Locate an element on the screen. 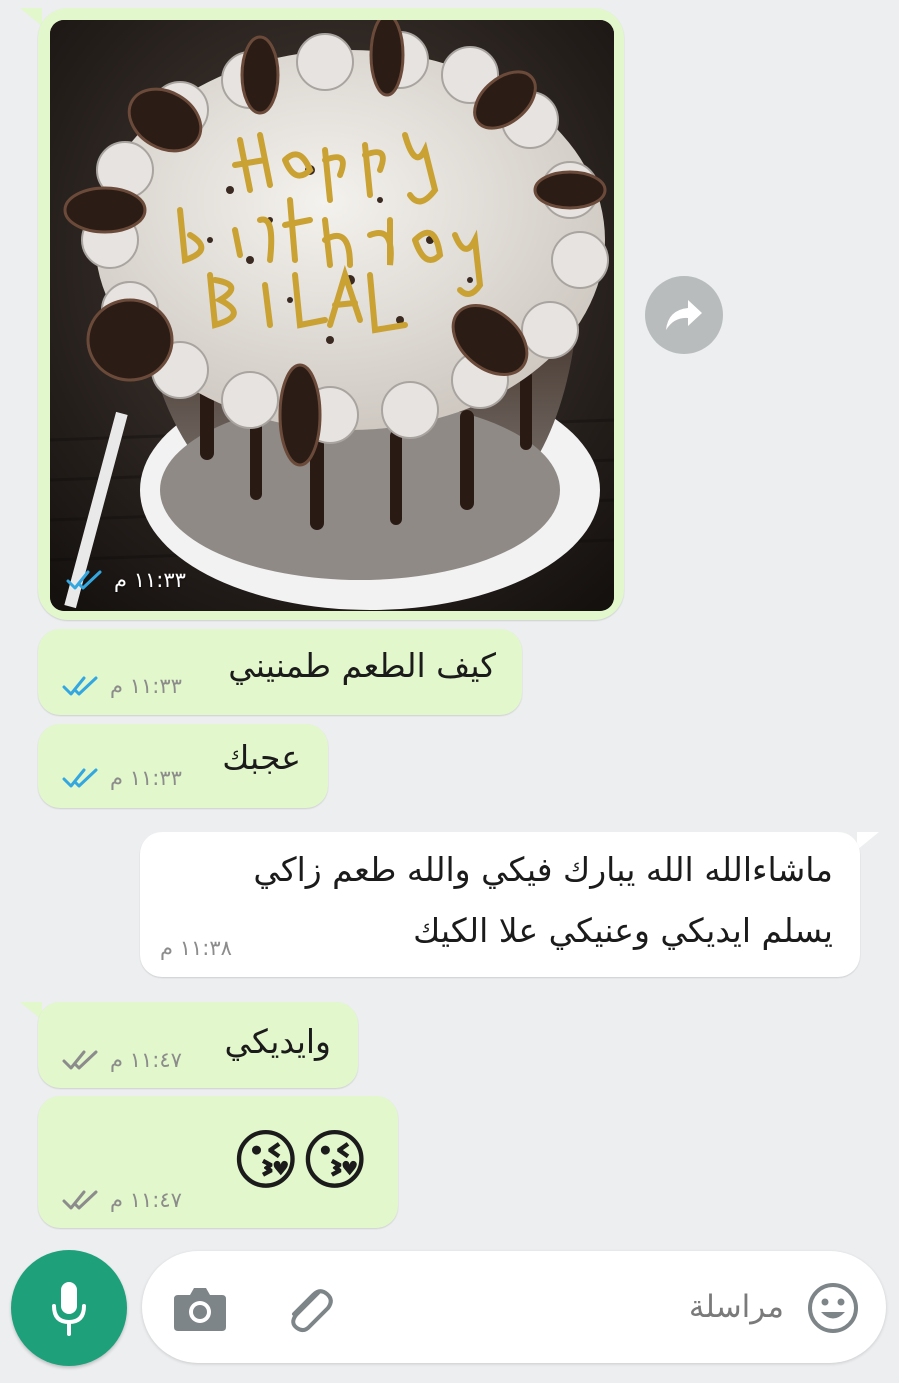 The width and height of the screenshot is (899, 1383). smiley-icon is located at coordinates (833, 1308).